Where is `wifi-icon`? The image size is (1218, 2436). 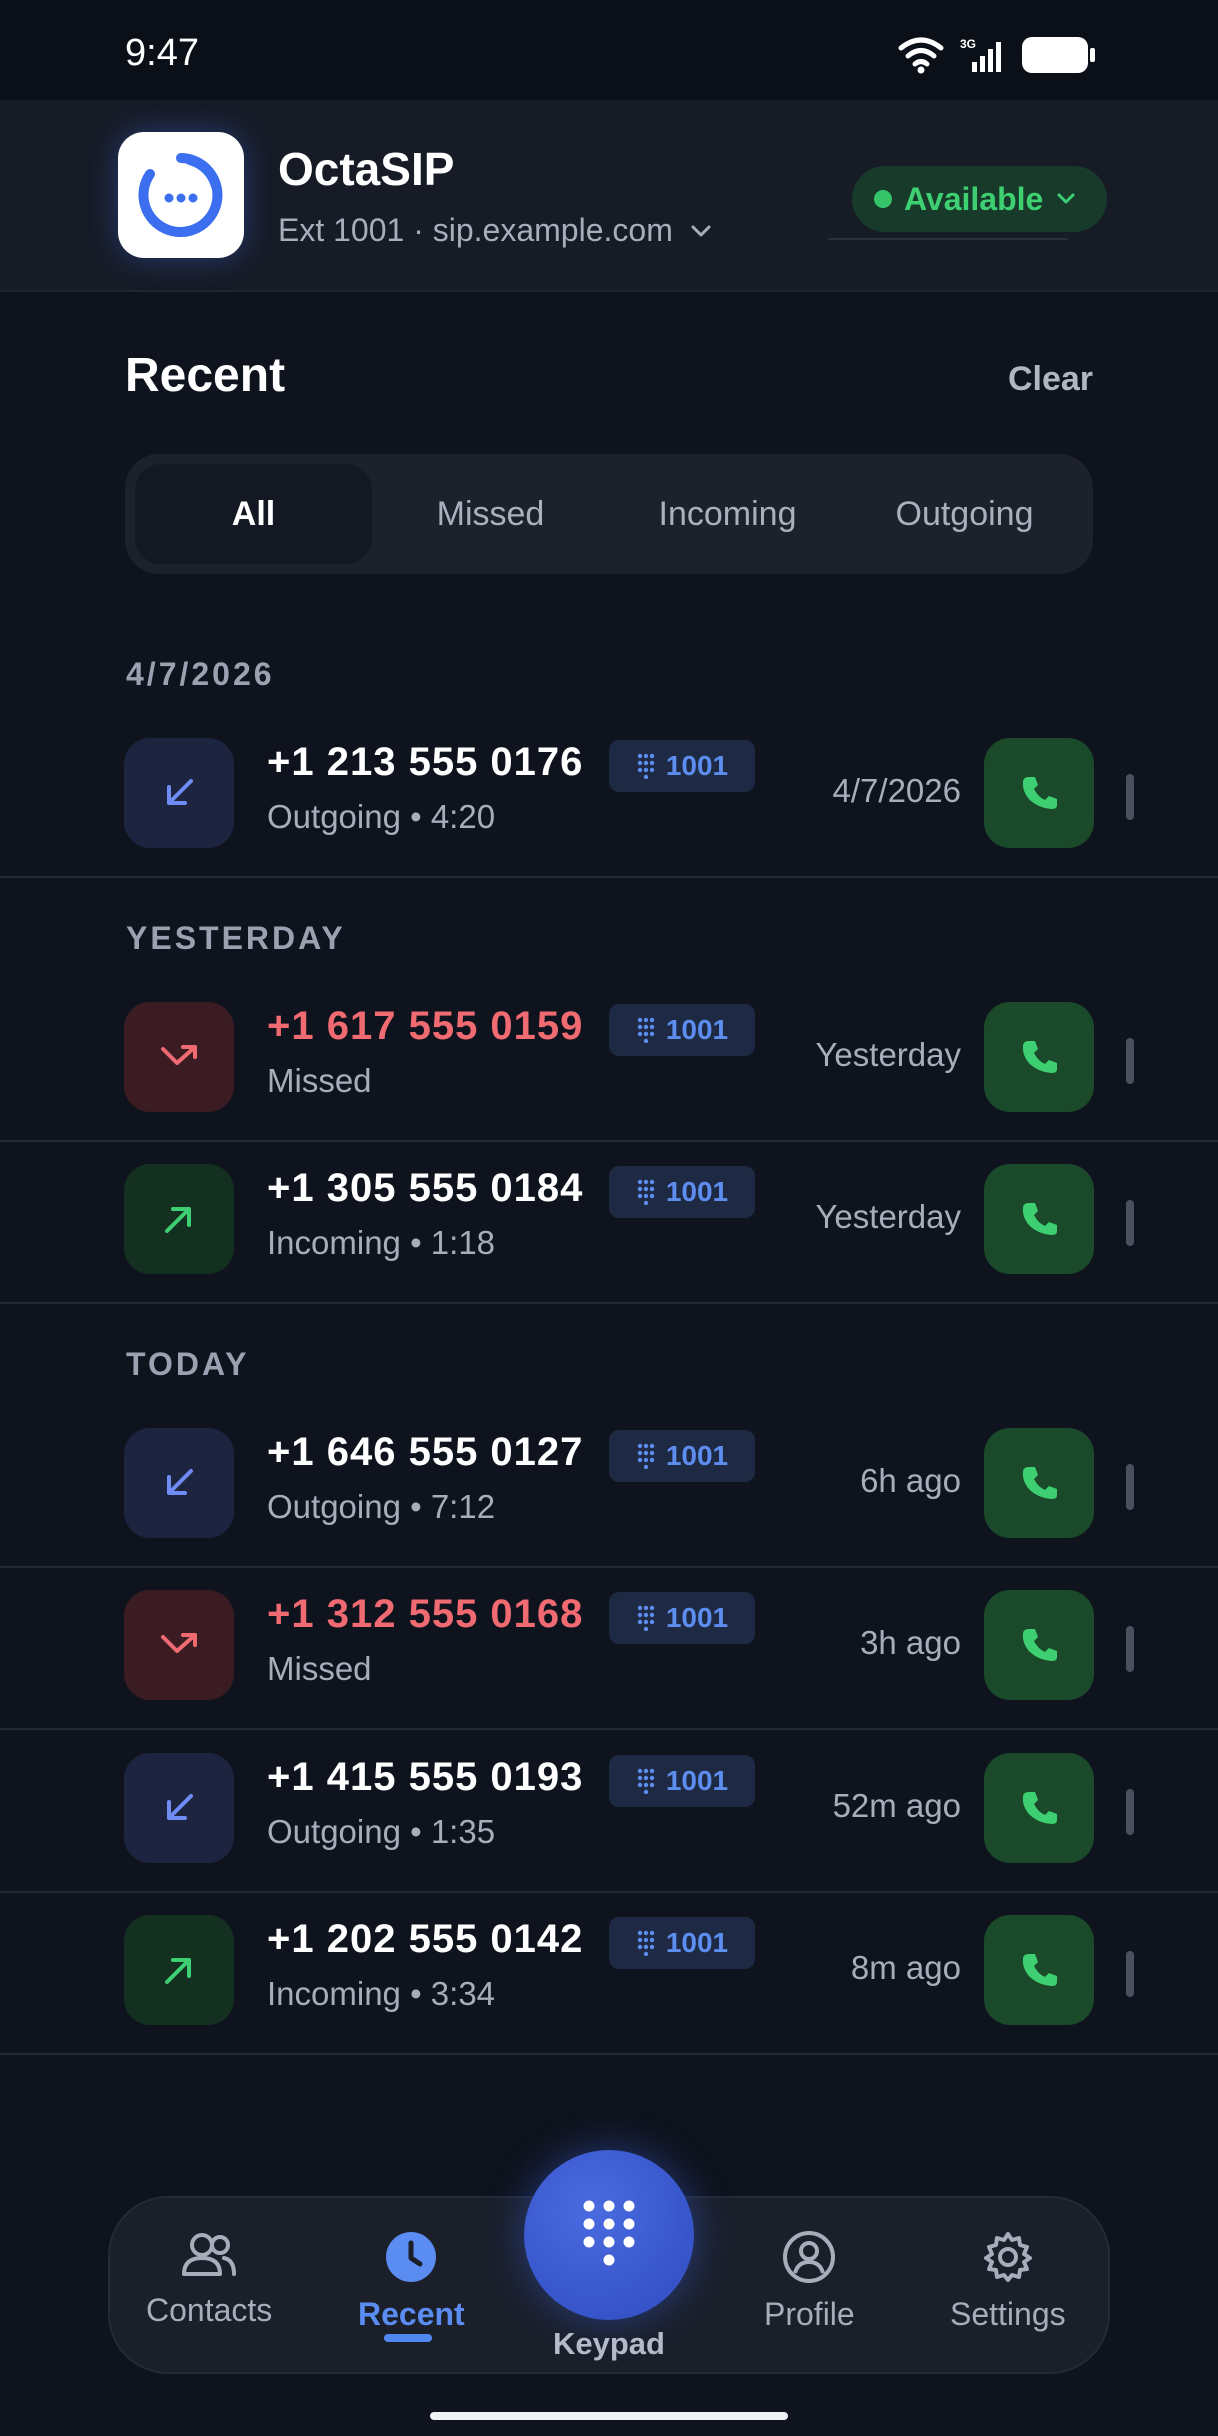 wifi-icon is located at coordinates (921, 55).